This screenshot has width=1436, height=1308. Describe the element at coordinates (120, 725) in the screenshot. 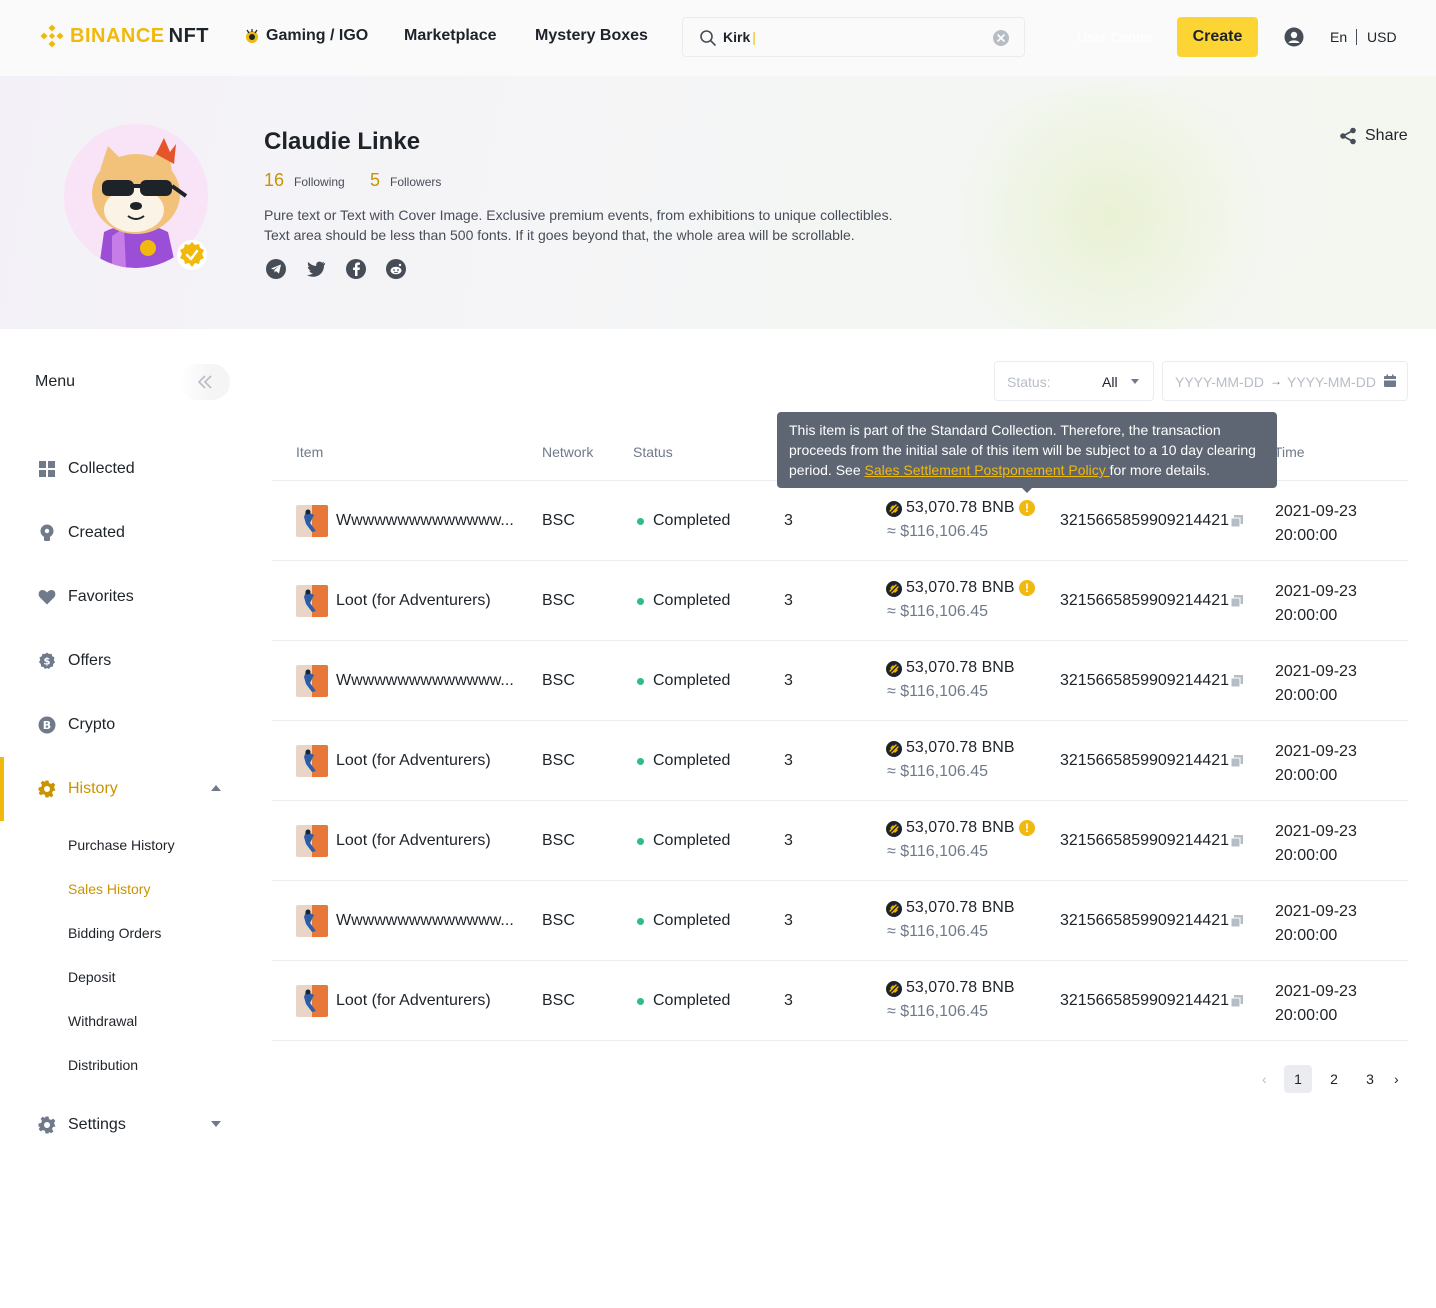

I see `sidebar-item-crypto: B Crypto` at that location.